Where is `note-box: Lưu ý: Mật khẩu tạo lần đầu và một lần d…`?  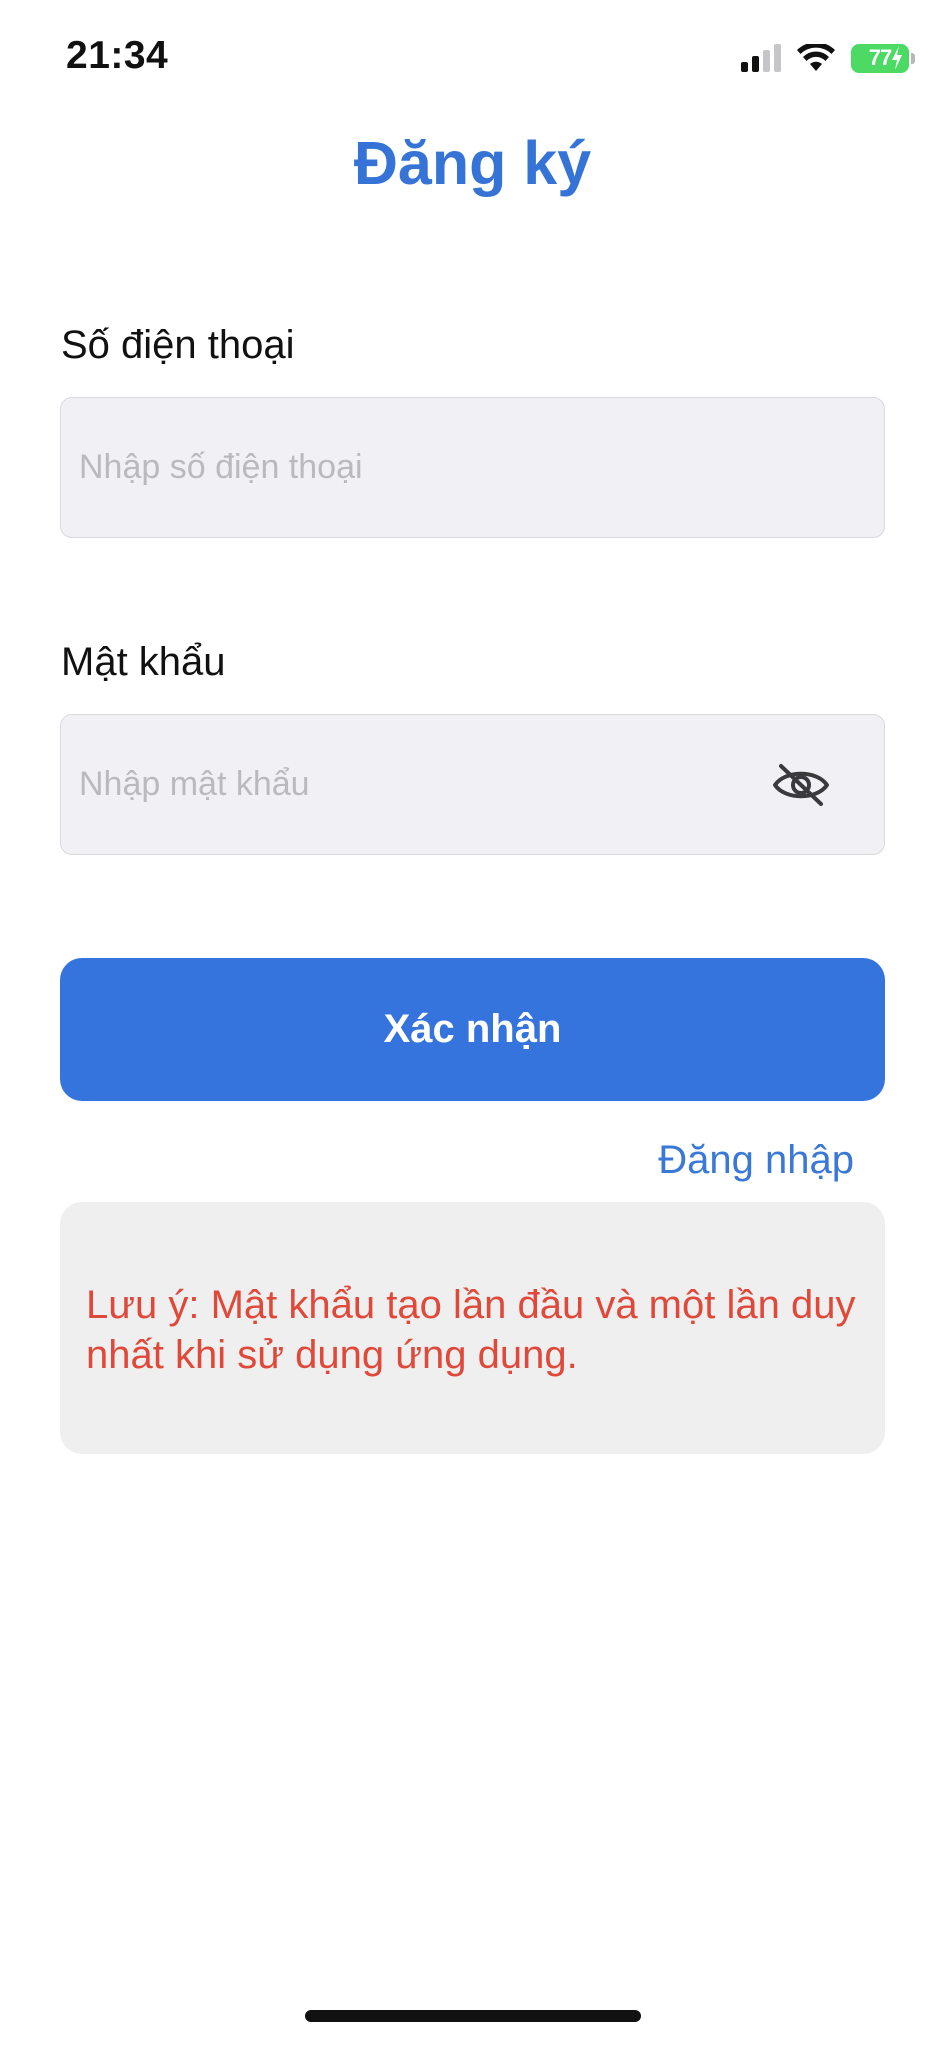 note-box: Lưu ý: Mật khẩu tạo lần đầu và một lần d… is located at coordinates (472, 1328).